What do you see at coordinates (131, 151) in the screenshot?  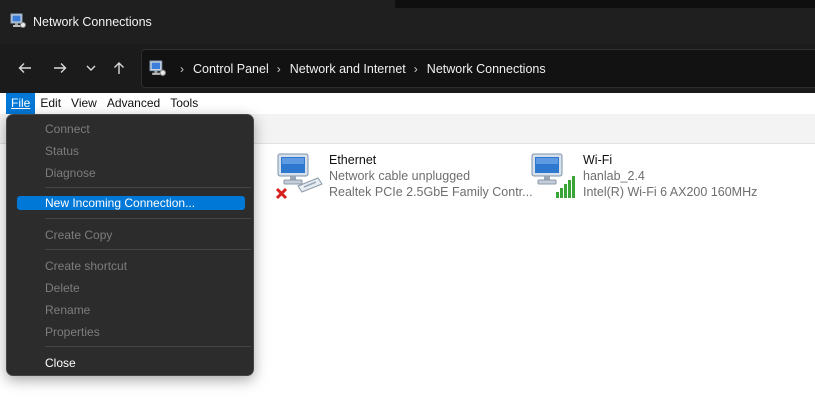 I see `menu-item-status: Status` at bounding box center [131, 151].